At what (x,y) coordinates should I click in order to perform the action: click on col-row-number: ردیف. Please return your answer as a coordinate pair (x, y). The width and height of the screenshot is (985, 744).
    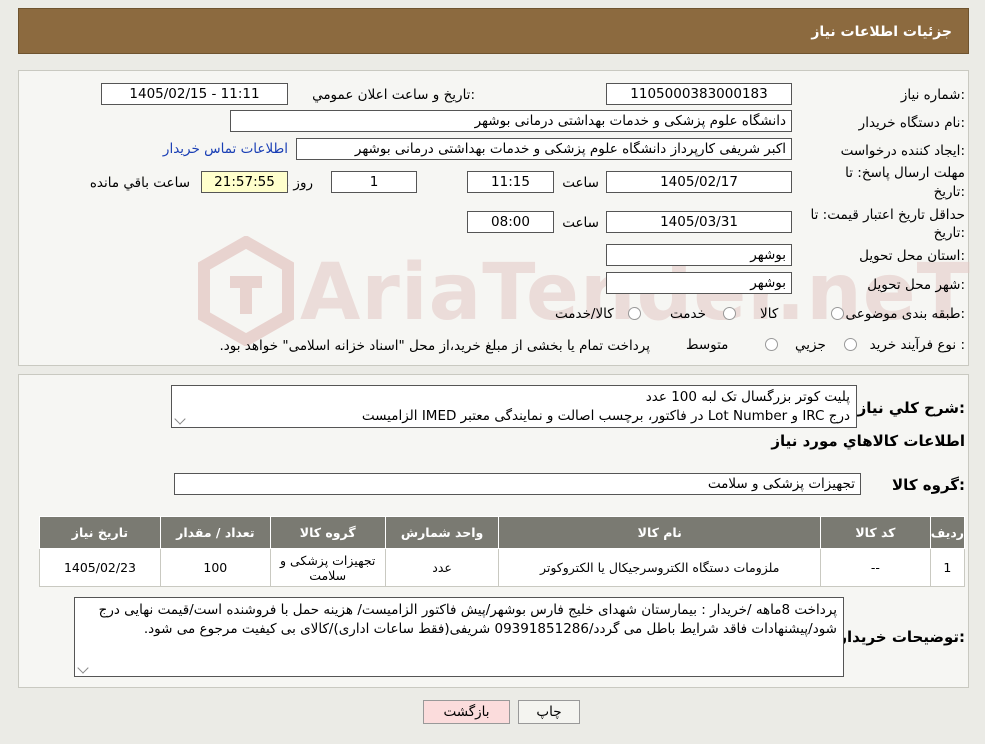
    Looking at the image, I should click on (947, 532).